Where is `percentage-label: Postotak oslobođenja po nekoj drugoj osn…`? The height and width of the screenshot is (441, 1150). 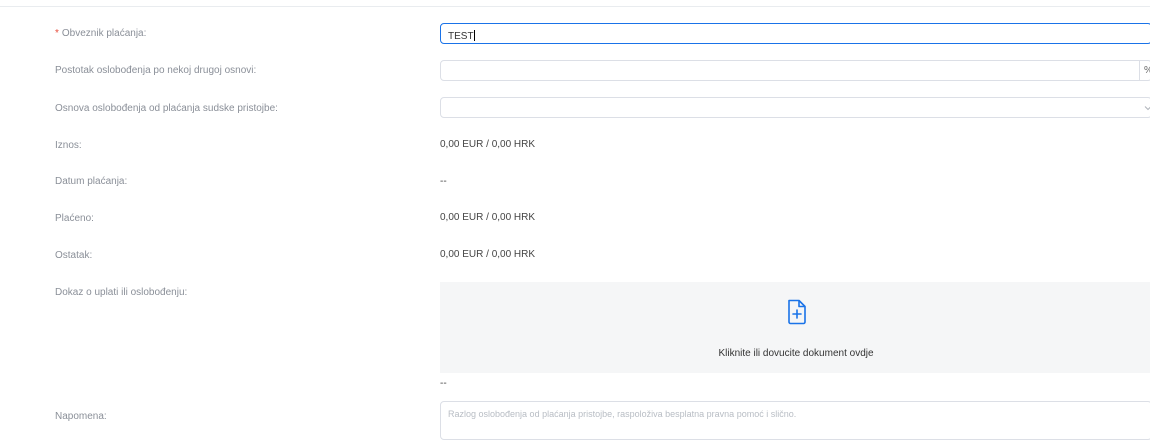
percentage-label: Postotak oslobođenja po nekoj drugoj osn… is located at coordinates (156, 70).